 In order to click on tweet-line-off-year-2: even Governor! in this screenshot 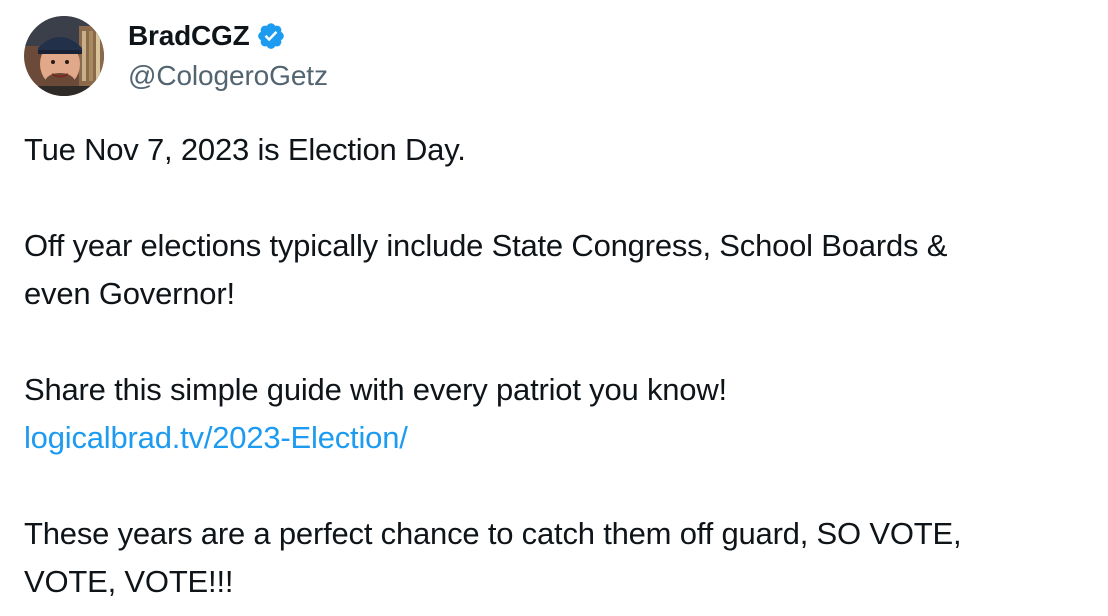, I will do `click(129, 293)`.